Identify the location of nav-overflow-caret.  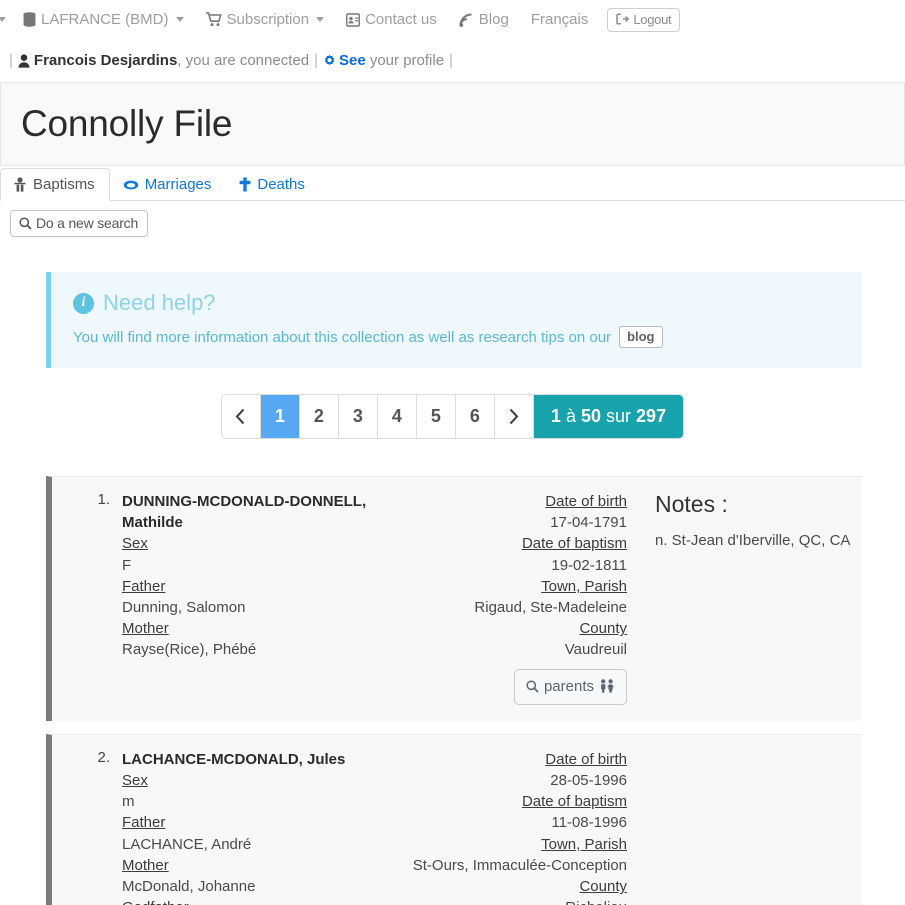
(6, 19).